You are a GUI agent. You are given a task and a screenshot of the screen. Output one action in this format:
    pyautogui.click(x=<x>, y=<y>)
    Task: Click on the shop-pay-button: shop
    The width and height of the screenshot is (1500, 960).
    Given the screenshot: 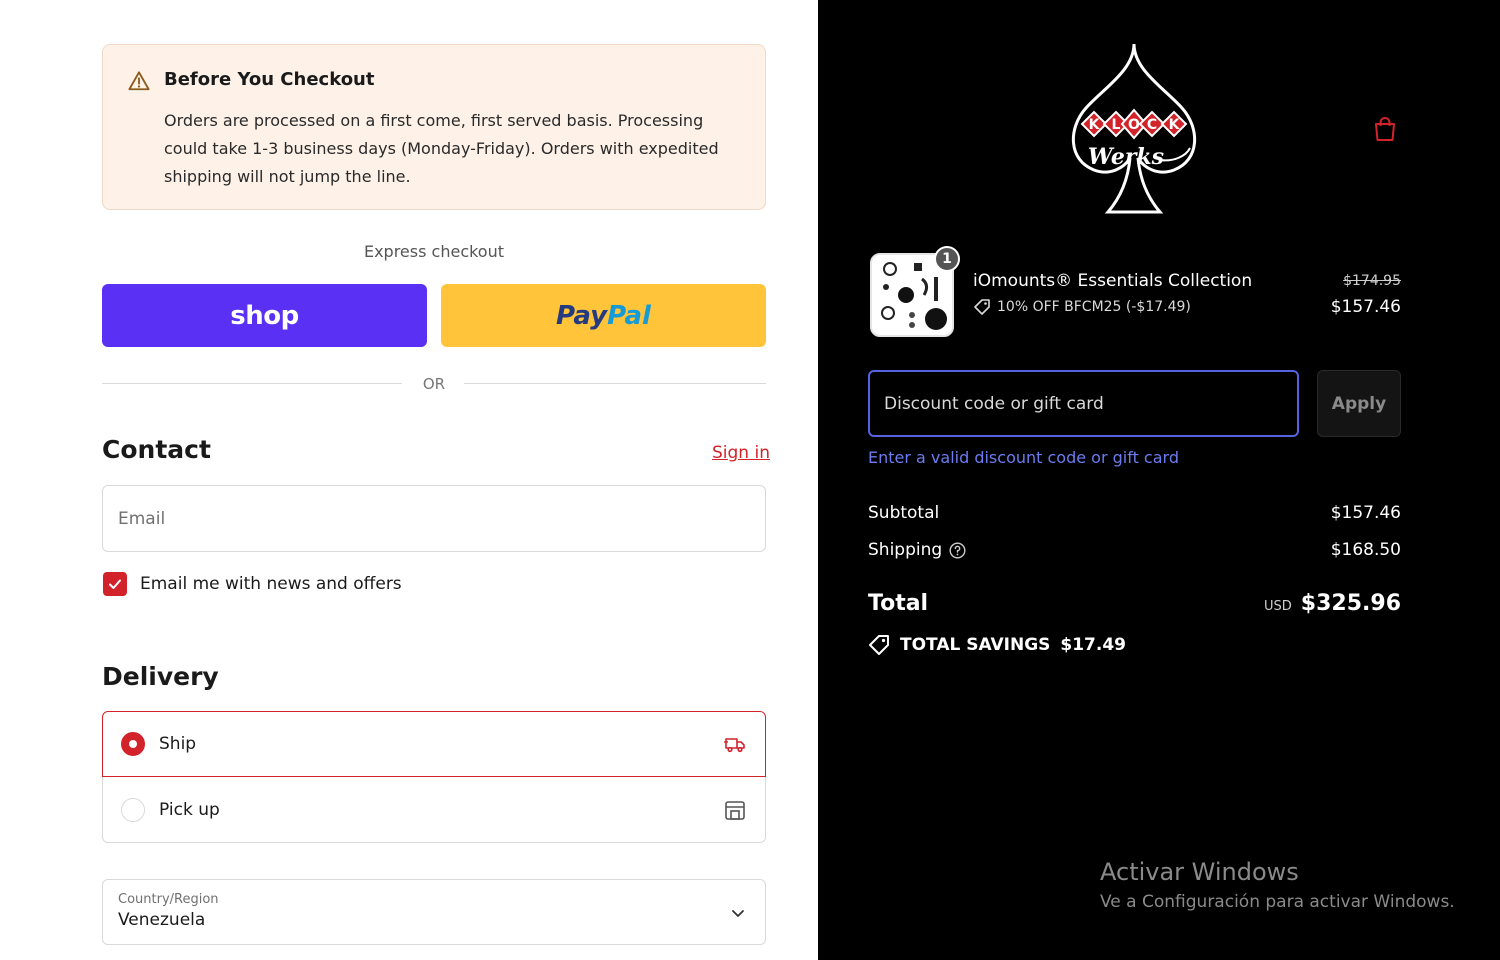 What is the action you would take?
    pyautogui.click(x=264, y=315)
    